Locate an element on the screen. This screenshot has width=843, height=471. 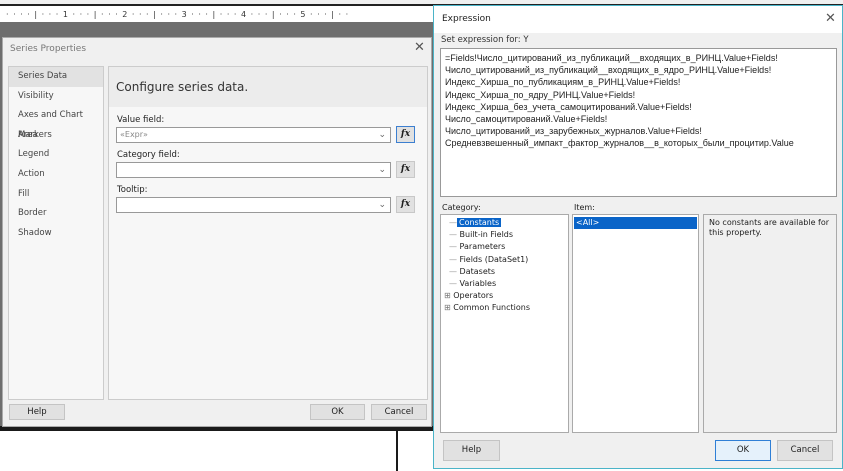
tree-item-label: Datasets is located at coordinates (477, 271).